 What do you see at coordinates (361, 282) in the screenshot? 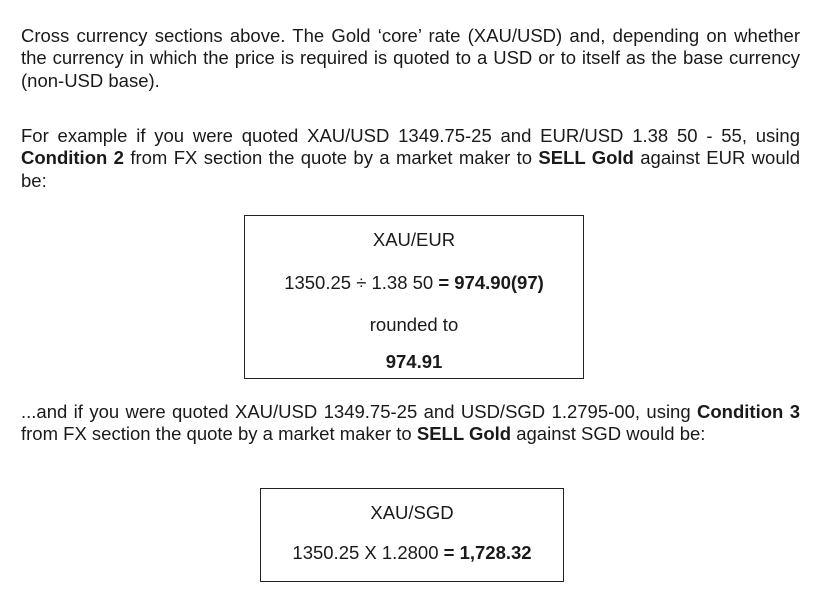
I see `xau-eur-formula-text: 1350.25 ÷ 1.38 50` at bounding box center [361, 282].